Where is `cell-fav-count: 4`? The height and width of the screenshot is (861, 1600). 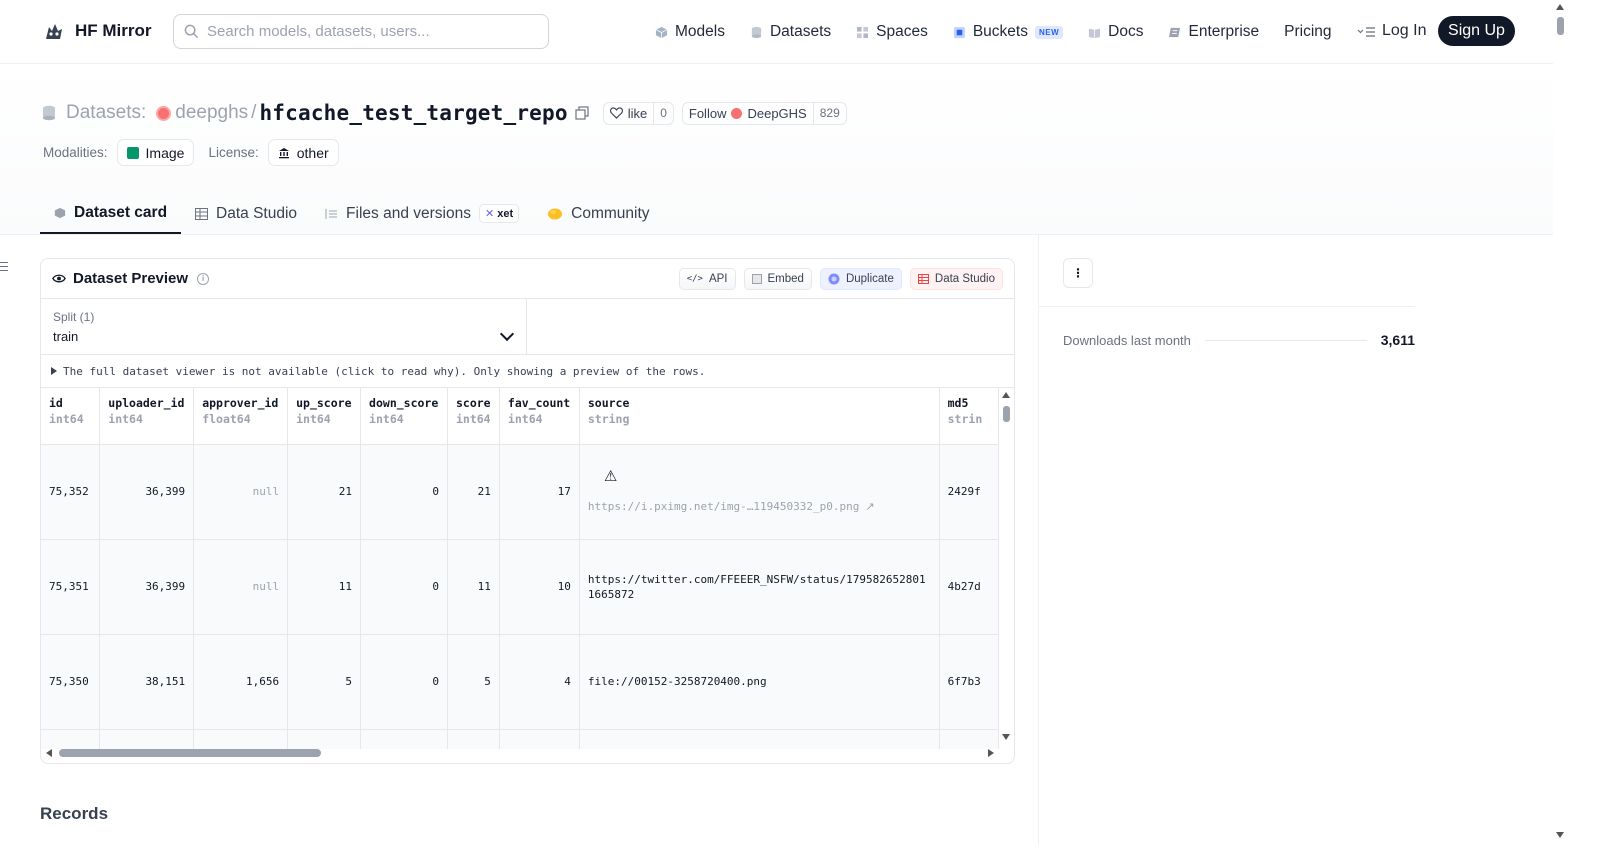
cell-fav-count: 4 is located at coordinates (539, 682).